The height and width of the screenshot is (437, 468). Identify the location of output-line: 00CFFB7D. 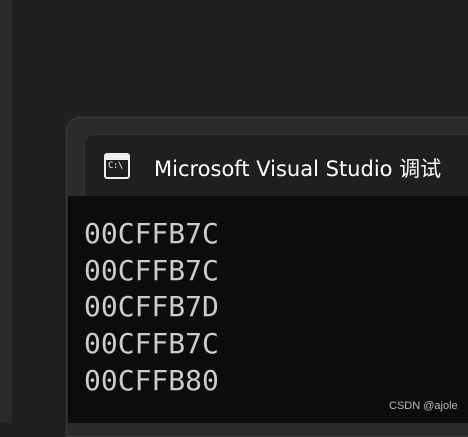
(151, 306).